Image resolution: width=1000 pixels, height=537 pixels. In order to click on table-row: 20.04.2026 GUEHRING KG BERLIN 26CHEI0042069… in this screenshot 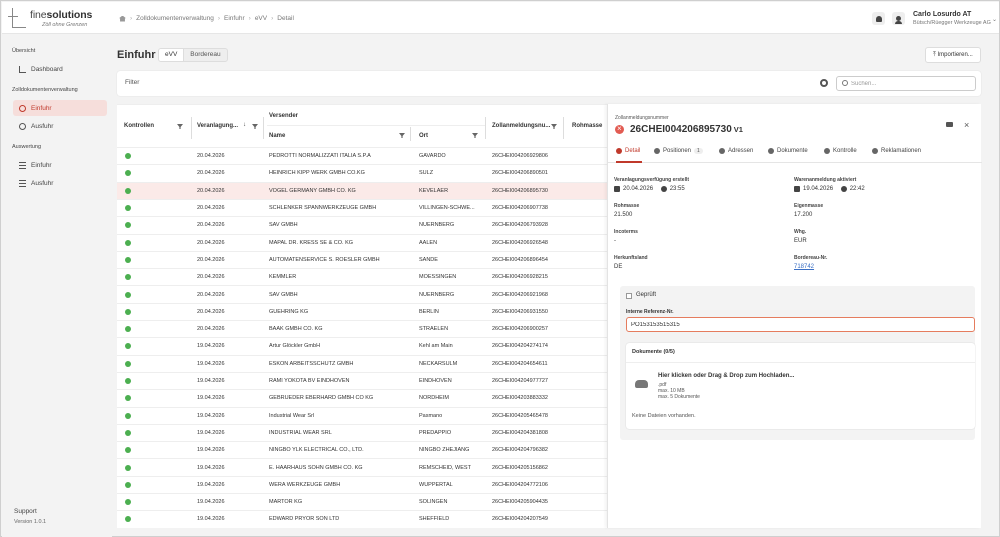, I will do `click(362, 311)`.